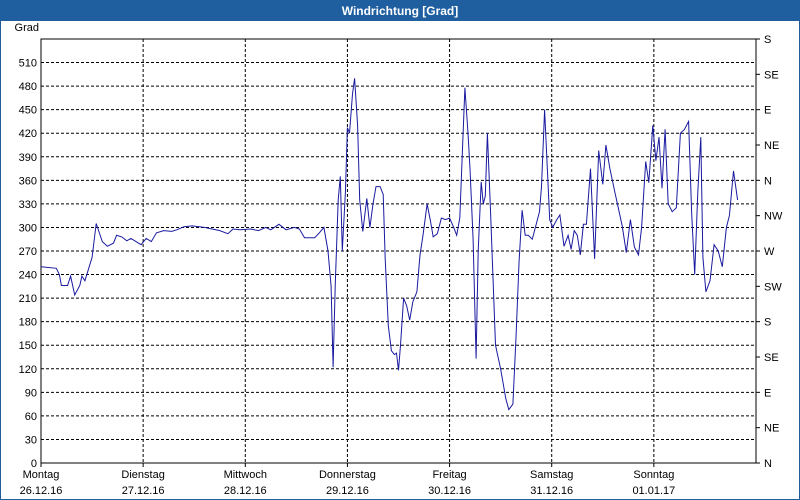 Image resolution: width=800 pixels, height=500 pixels. I want to click on y-tick-label: 270, so click(28, 252).